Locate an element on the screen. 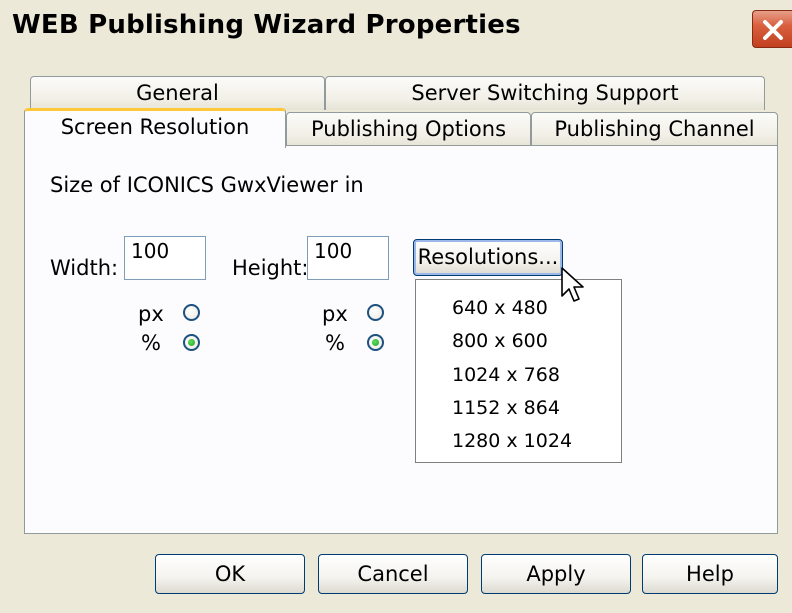 The image size is (792, 613). tab-label: Screen Resolution is located at coordinates (155, 127).